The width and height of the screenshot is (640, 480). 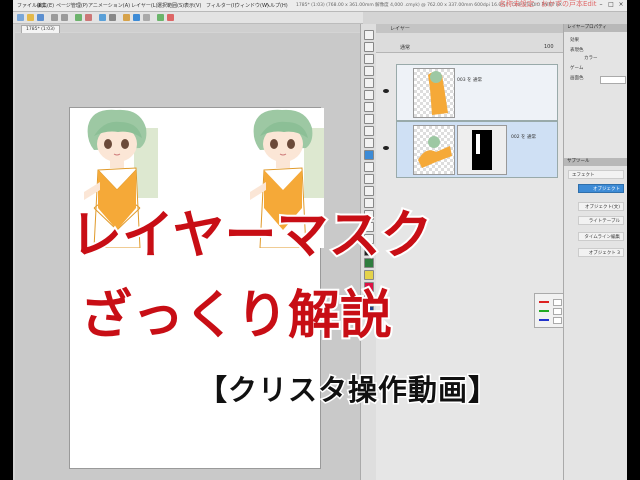 I want to click on blend-tool-icon, so click(x=369, y=155).